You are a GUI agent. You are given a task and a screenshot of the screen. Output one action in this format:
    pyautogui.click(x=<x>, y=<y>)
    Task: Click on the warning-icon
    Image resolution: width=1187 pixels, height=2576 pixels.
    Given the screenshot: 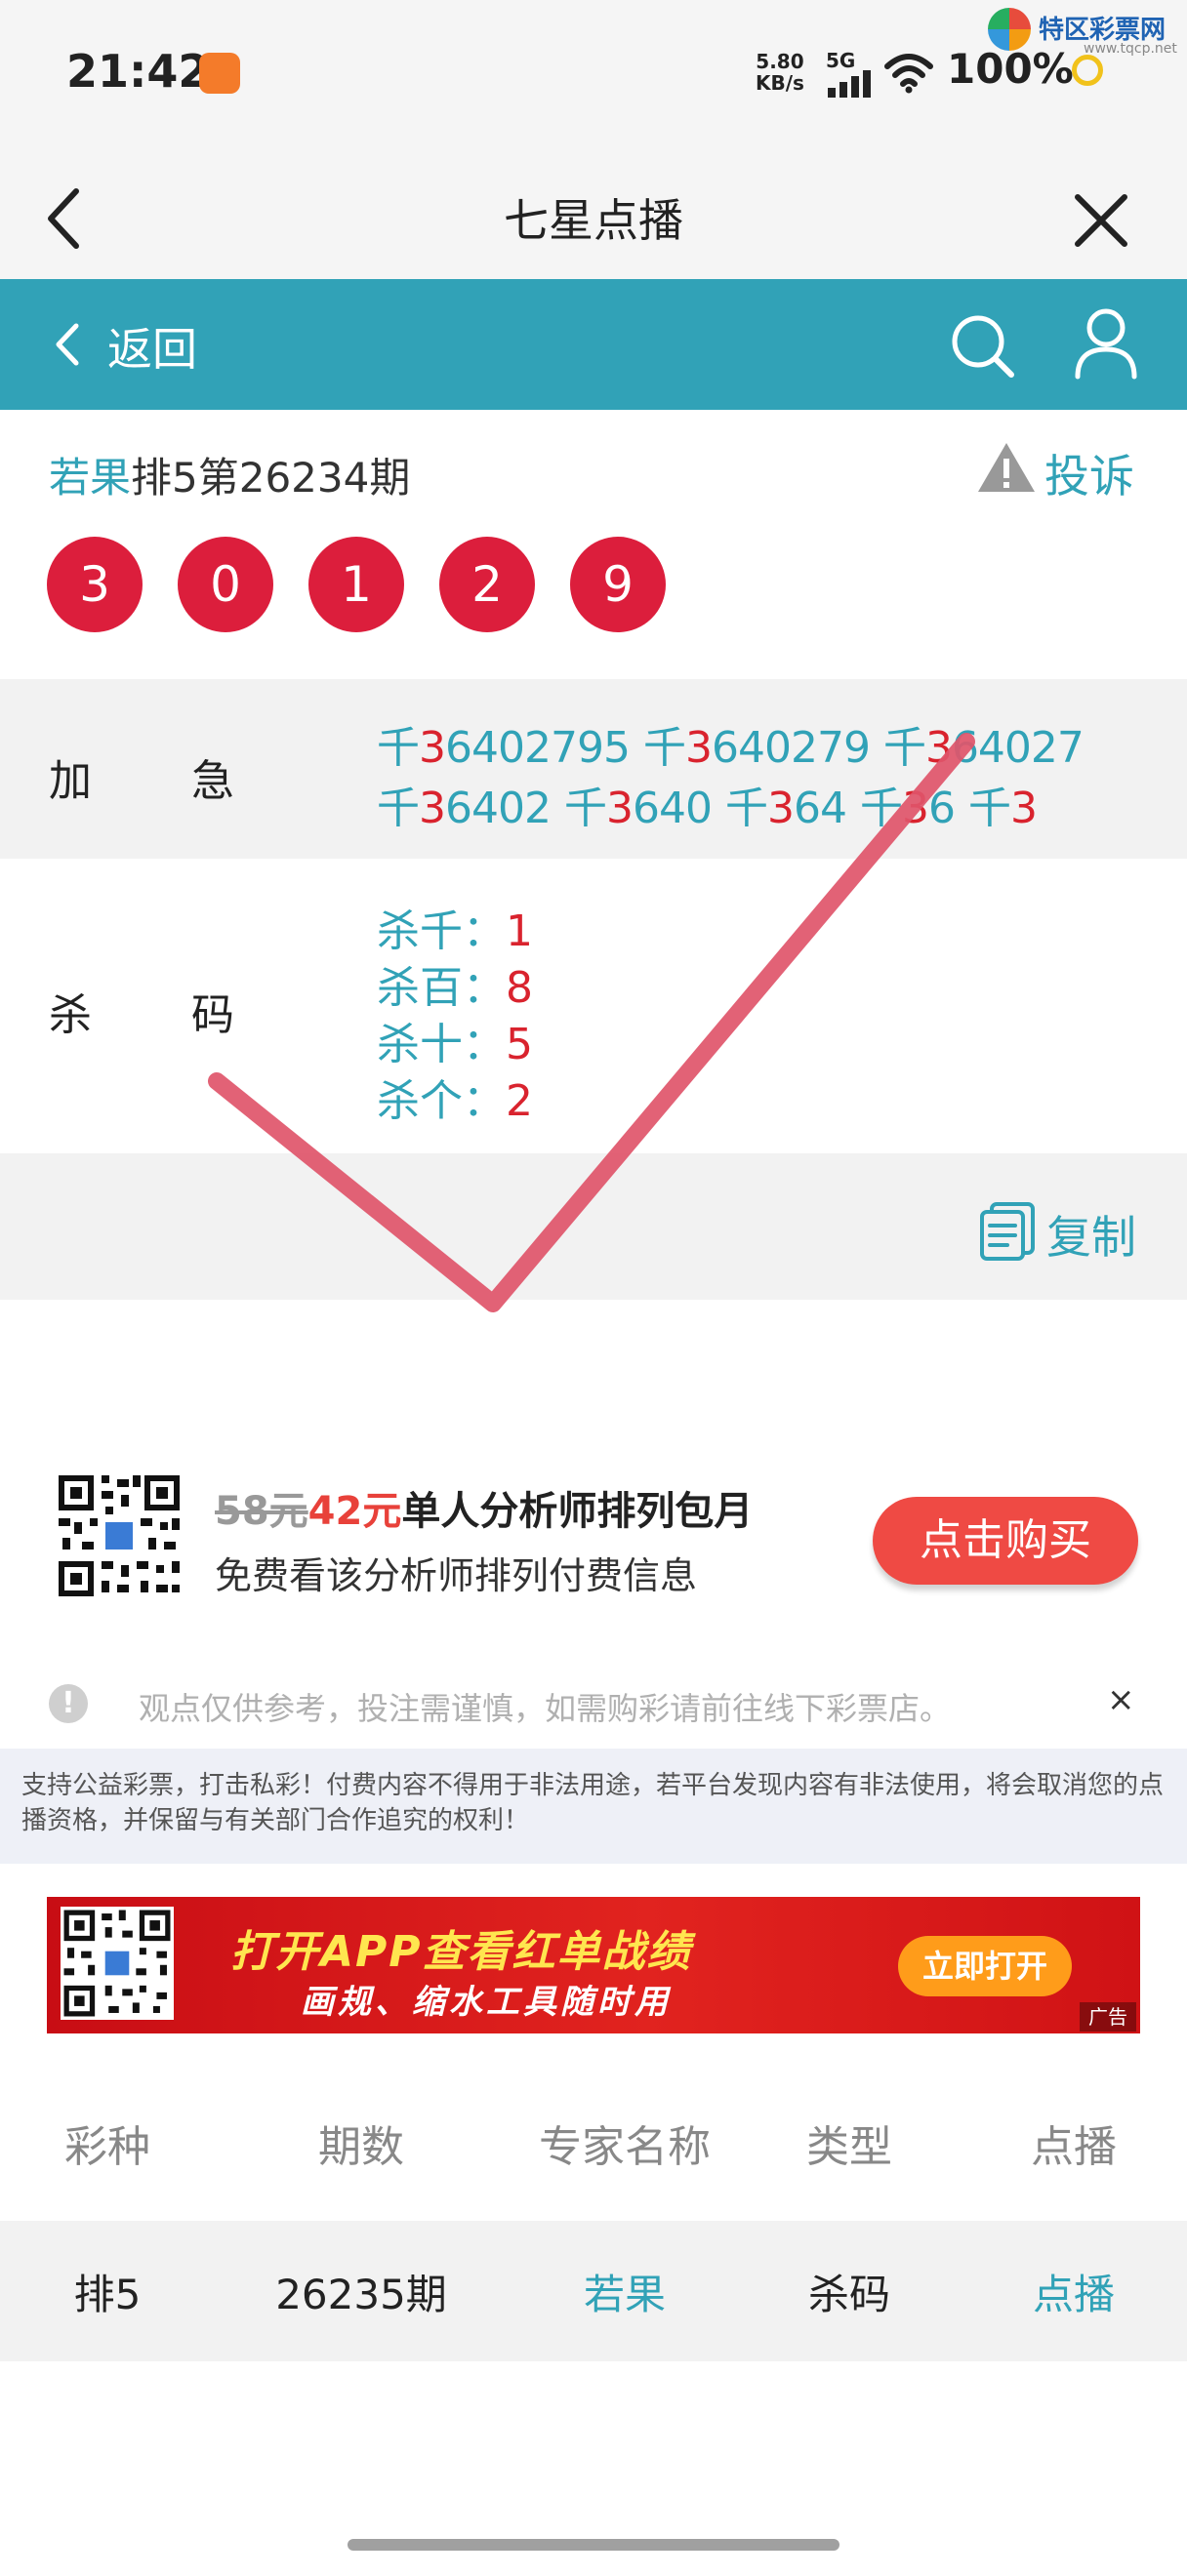 What is the action you would take?
    pyautogui.click(x=1006, y=467)
    